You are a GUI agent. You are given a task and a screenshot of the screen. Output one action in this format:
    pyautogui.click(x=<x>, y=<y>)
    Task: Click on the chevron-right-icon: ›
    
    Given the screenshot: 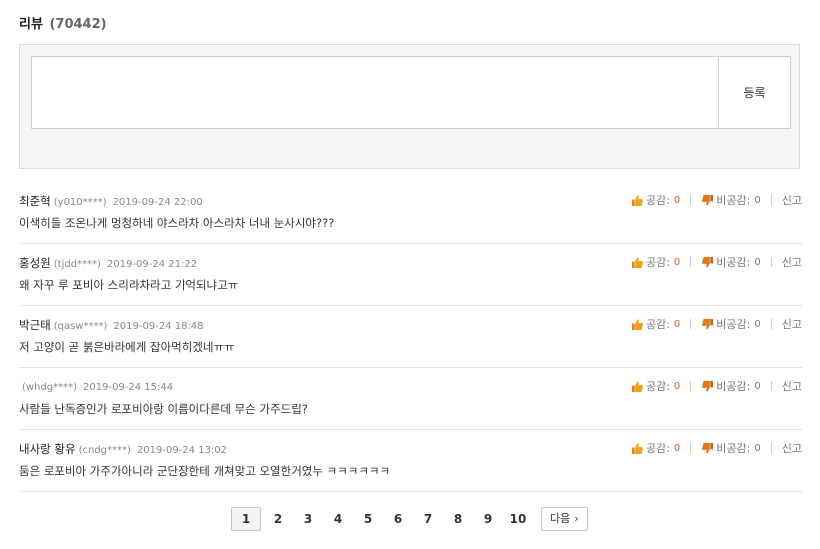 What is the action you would take?
    pyautogui.click(x=576, y=518)
    